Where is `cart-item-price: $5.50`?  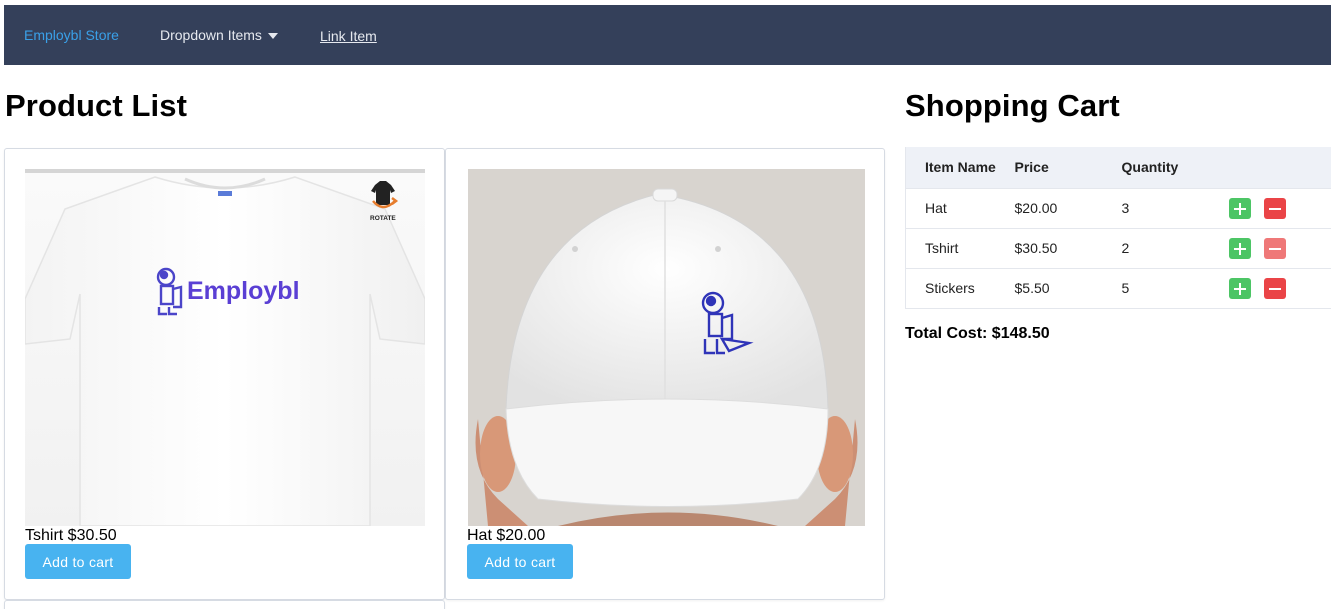 cart-item-price: $5.50 is located at coordinates (1068, 288).